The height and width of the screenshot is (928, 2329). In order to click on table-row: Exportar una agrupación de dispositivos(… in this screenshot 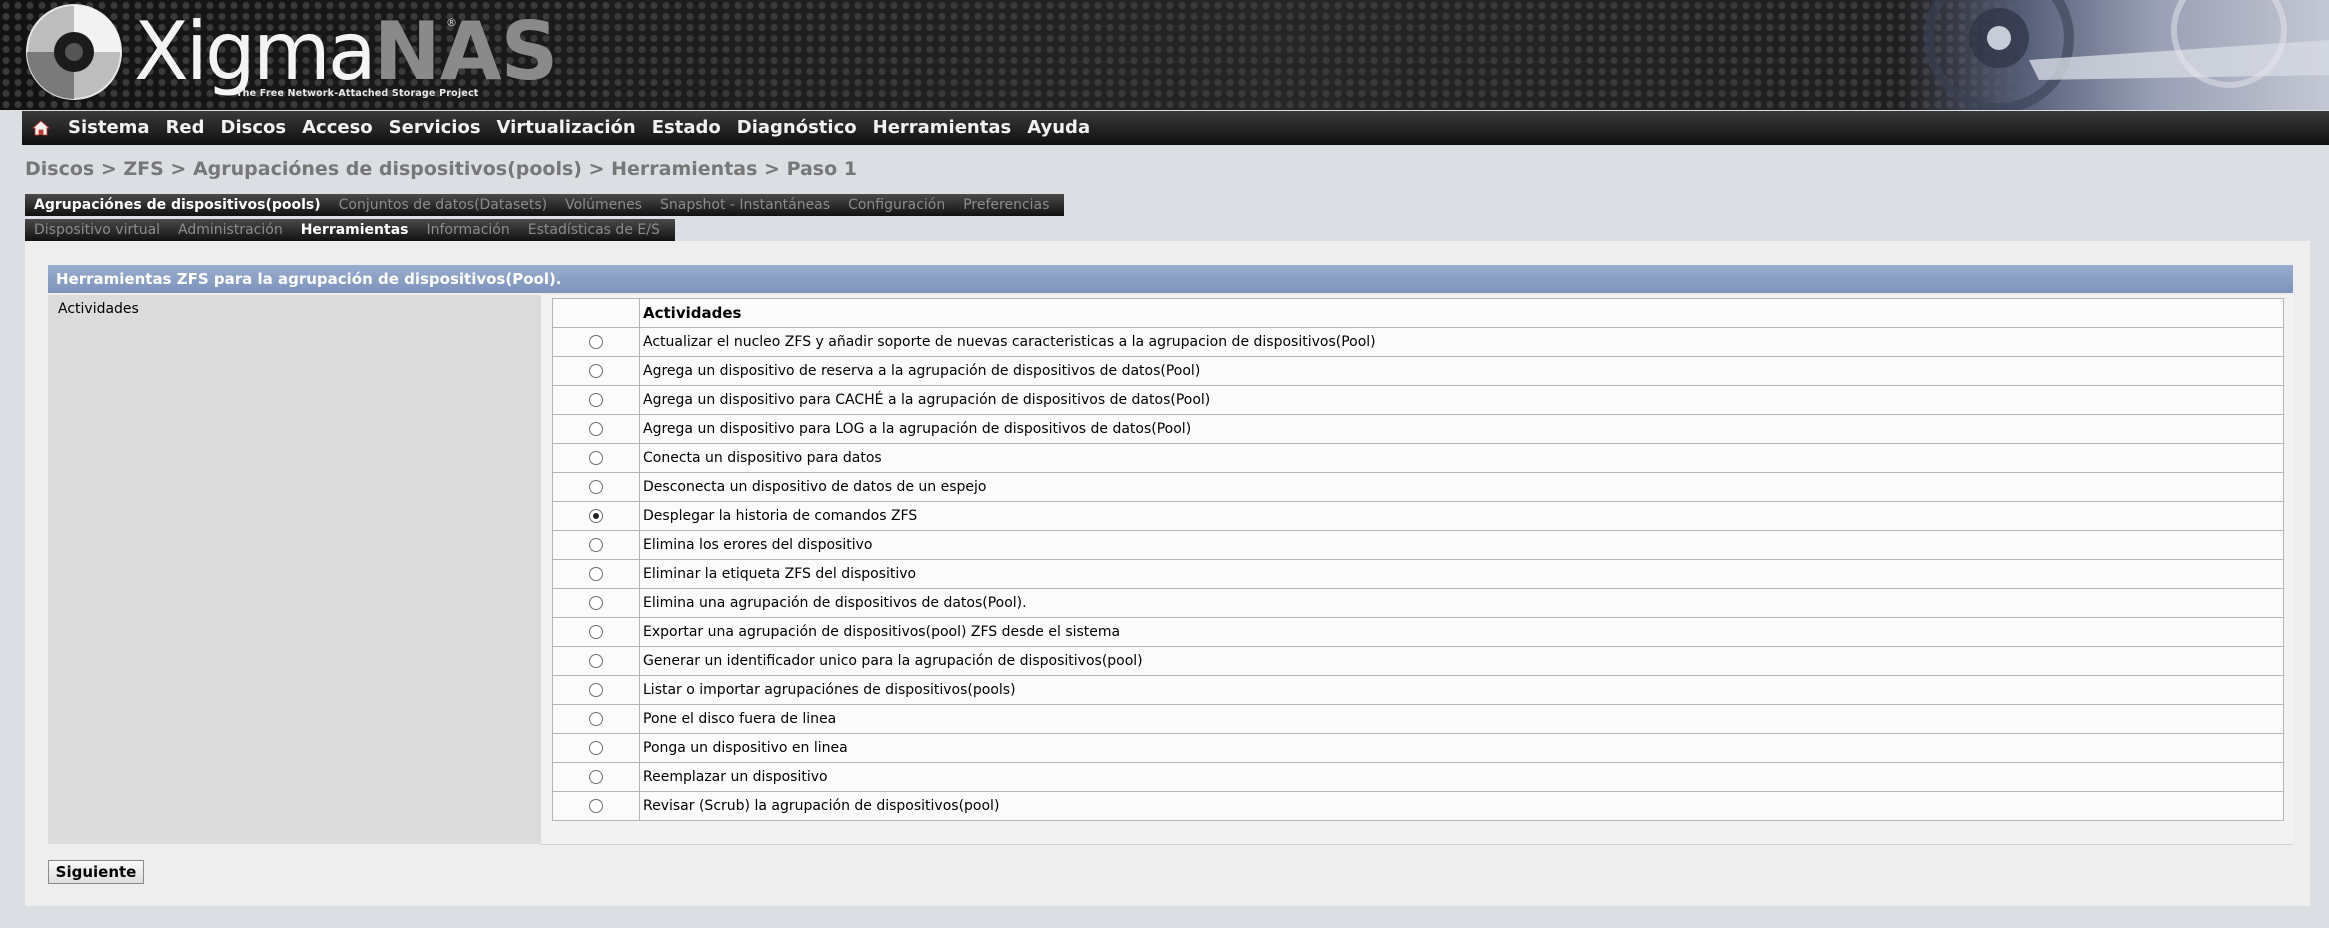, I will do `click(1418, 632)`.